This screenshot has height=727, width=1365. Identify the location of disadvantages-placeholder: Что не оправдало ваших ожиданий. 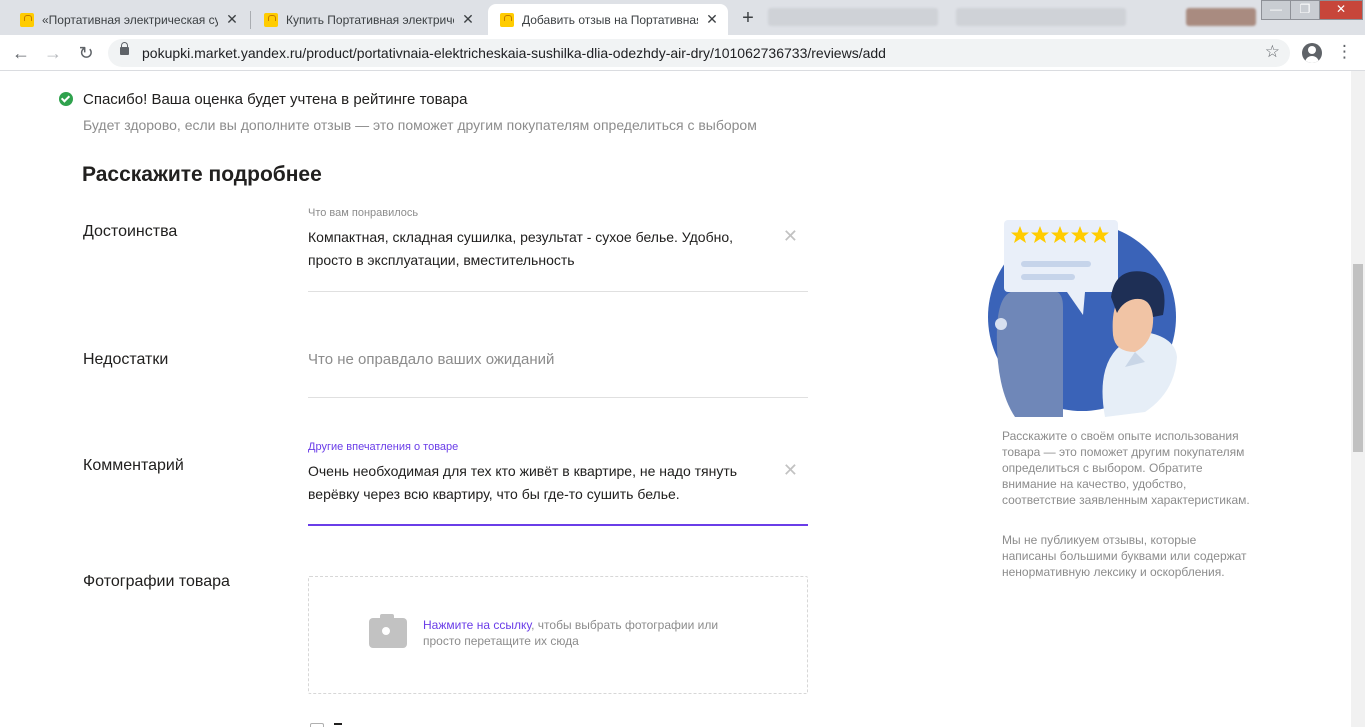
(431, 359).